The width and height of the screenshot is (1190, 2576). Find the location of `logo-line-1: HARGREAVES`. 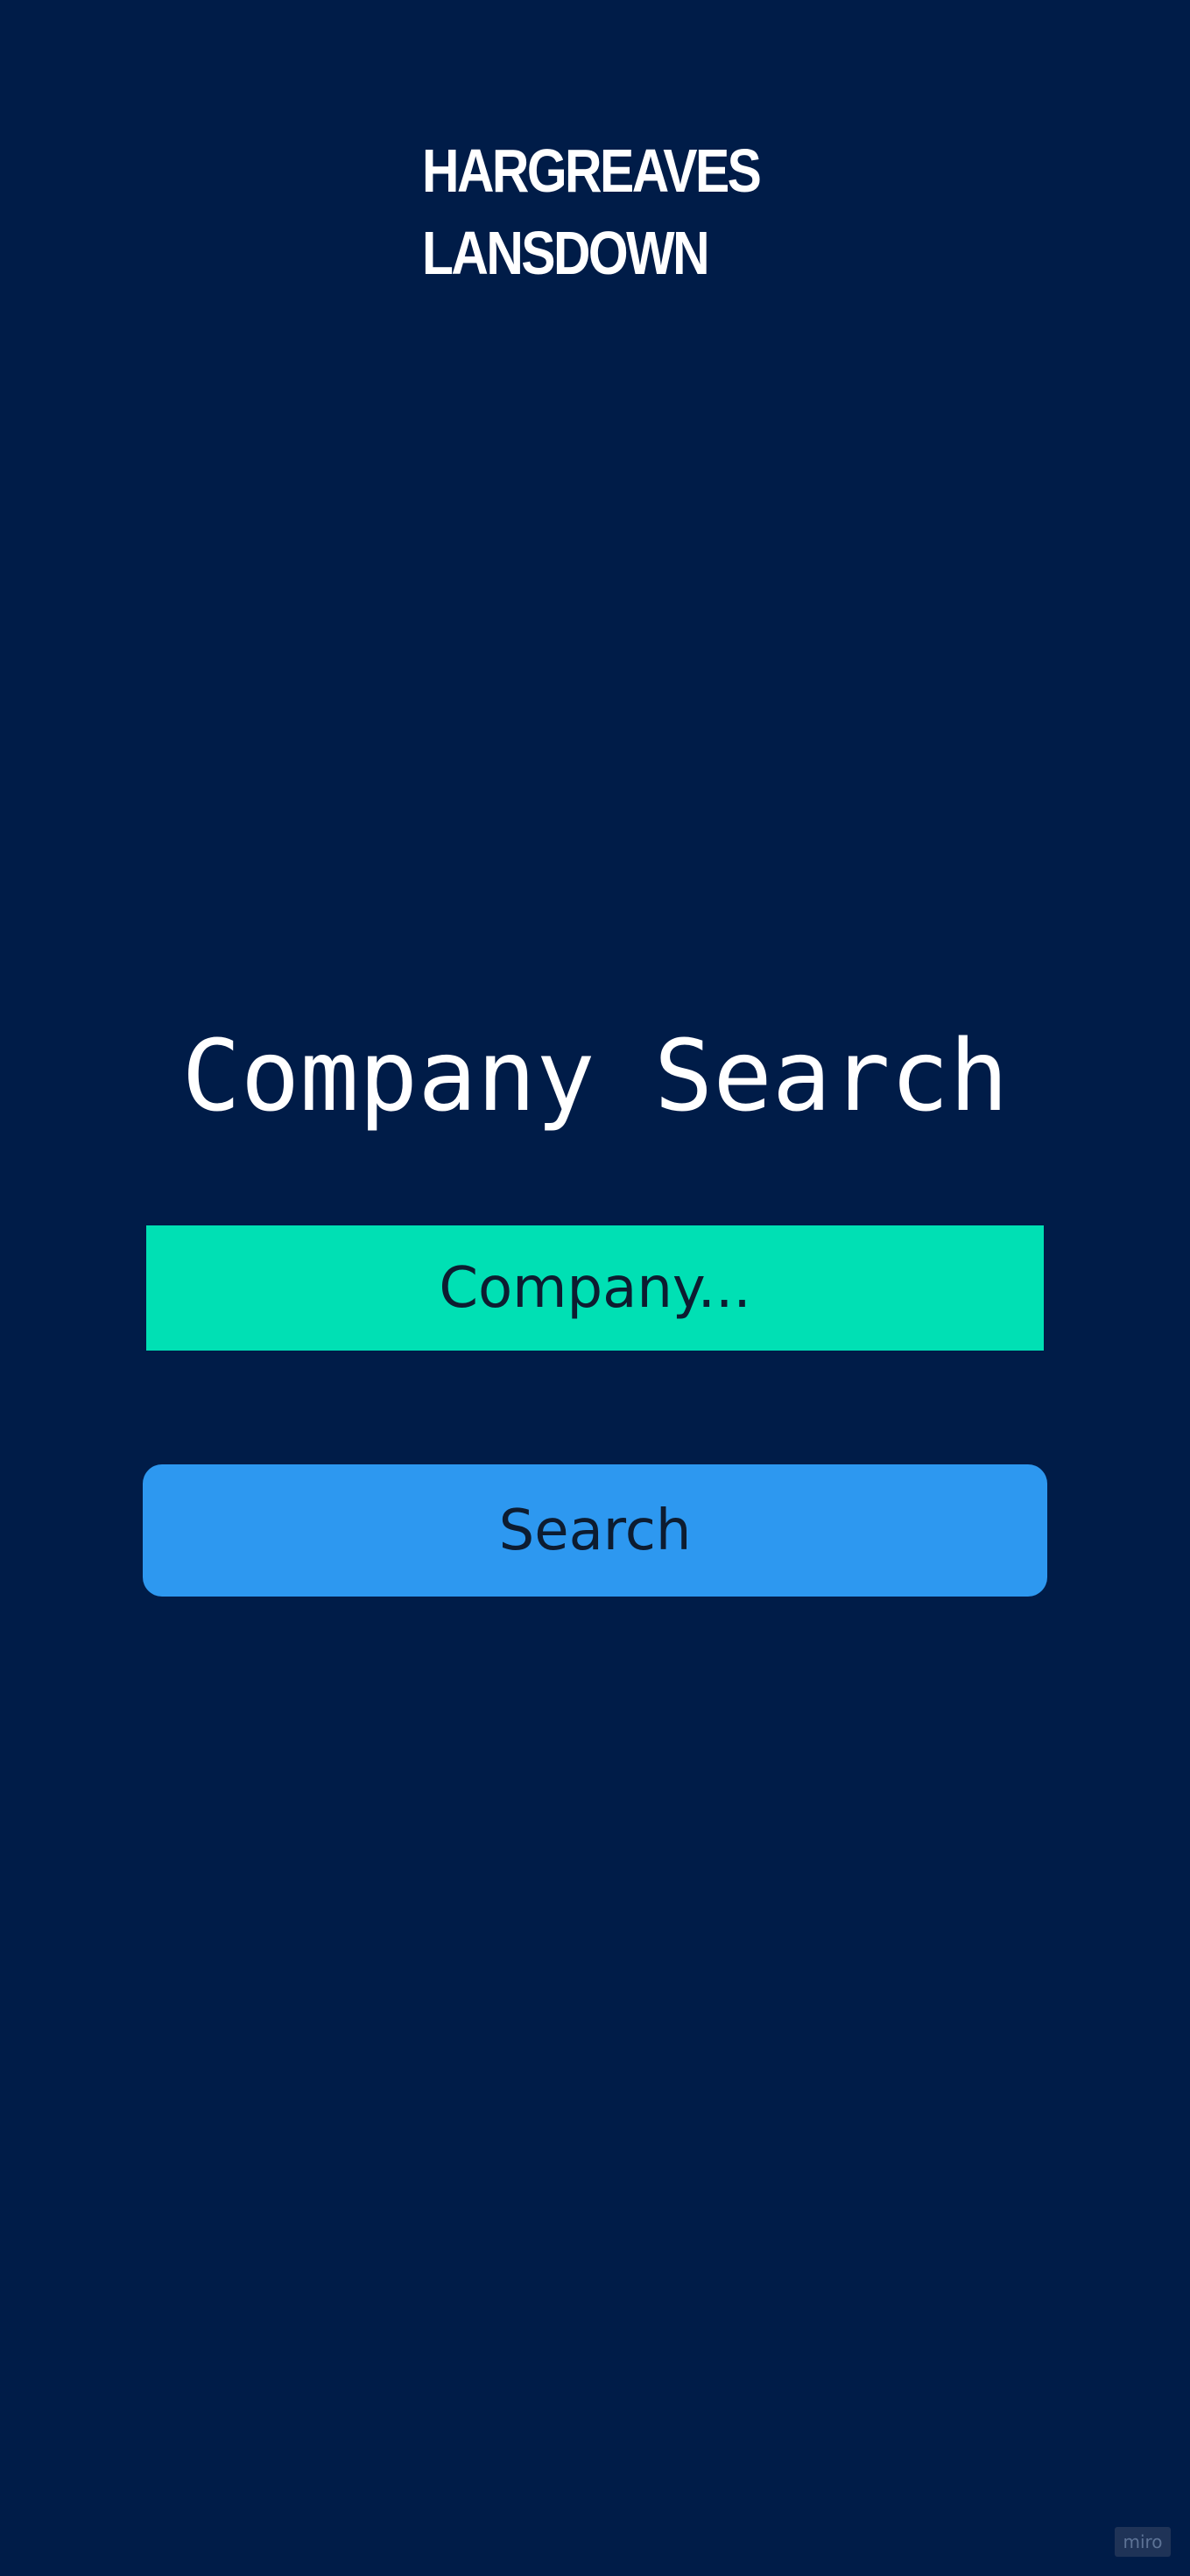

logo-line-1: HARGREAVES is located at coordinates (592, 171).